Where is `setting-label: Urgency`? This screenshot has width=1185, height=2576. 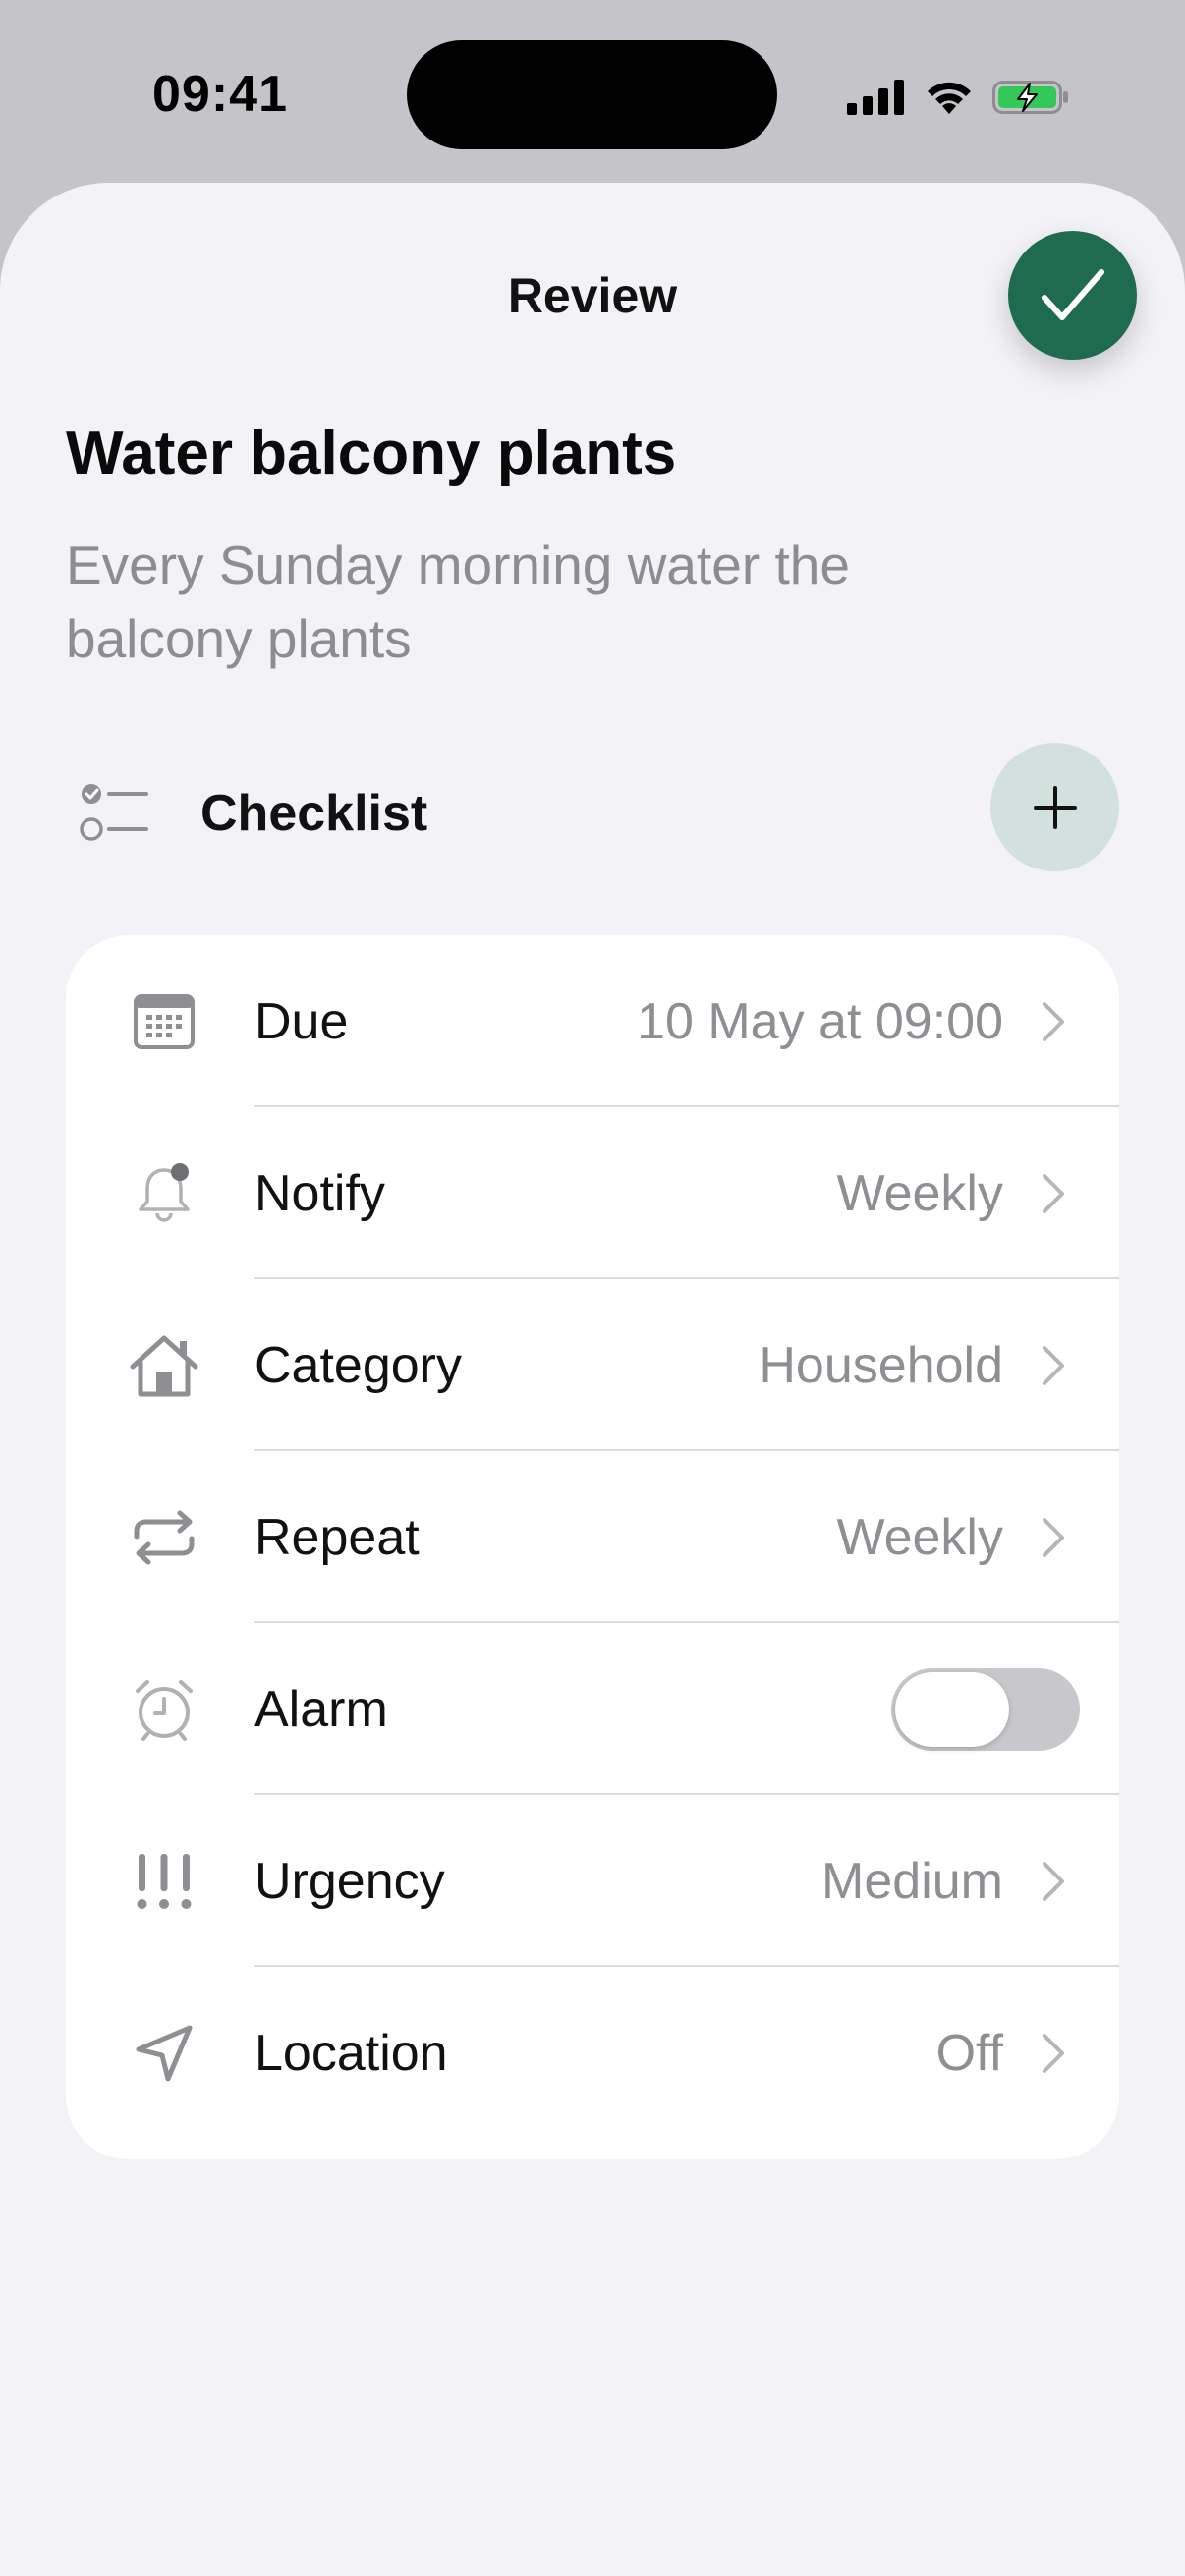
setting-label: Urgency is located at coordinates (350, 1881).